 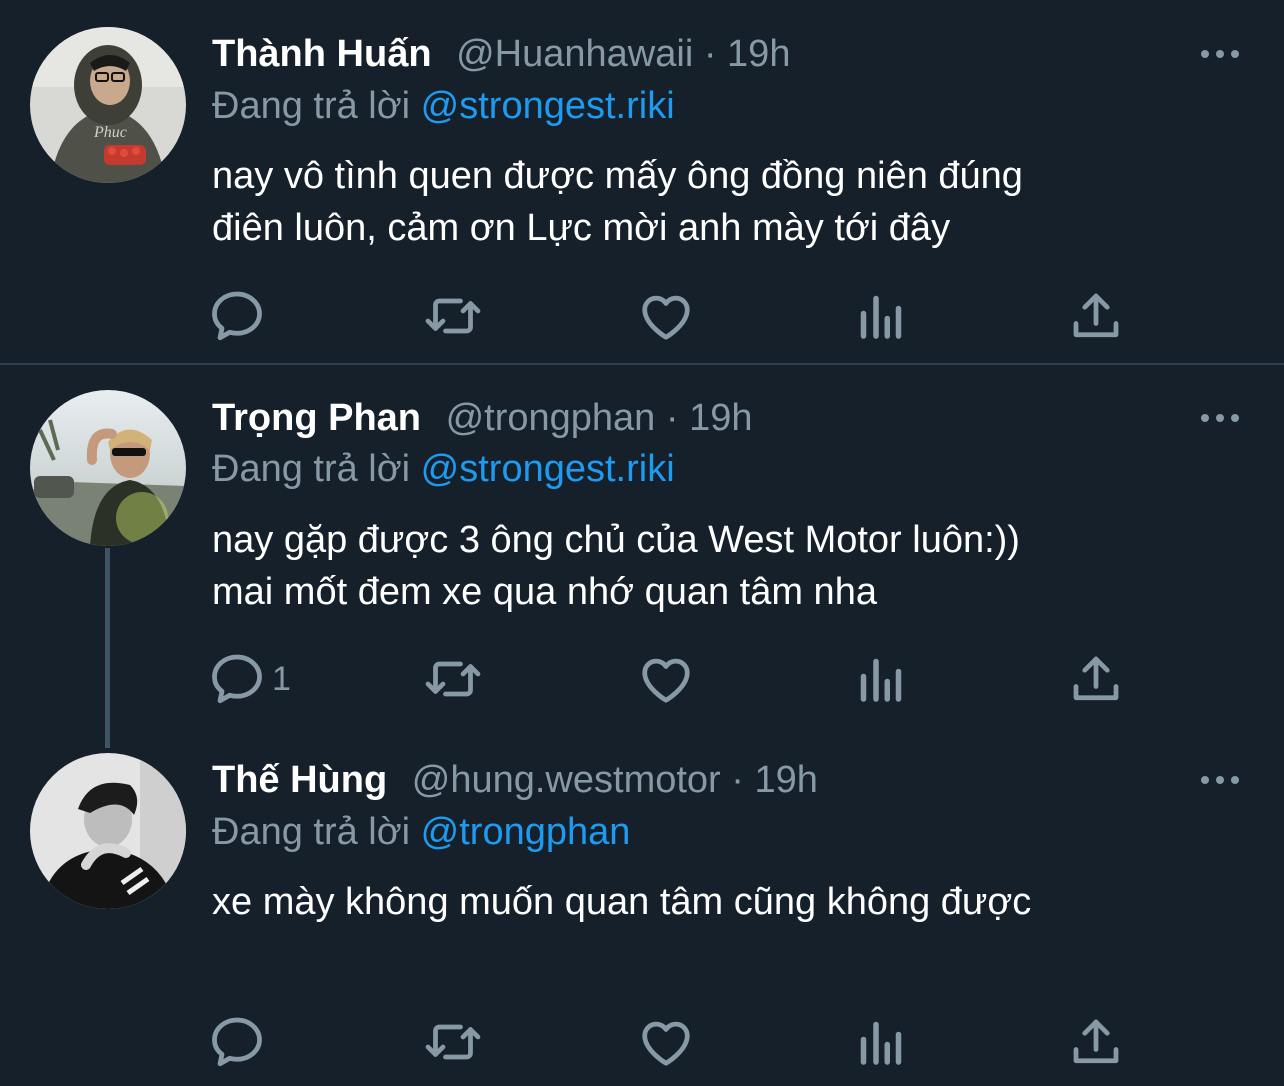 I want to click on author-name: Thành Huấn, so click(x=322, y=54).